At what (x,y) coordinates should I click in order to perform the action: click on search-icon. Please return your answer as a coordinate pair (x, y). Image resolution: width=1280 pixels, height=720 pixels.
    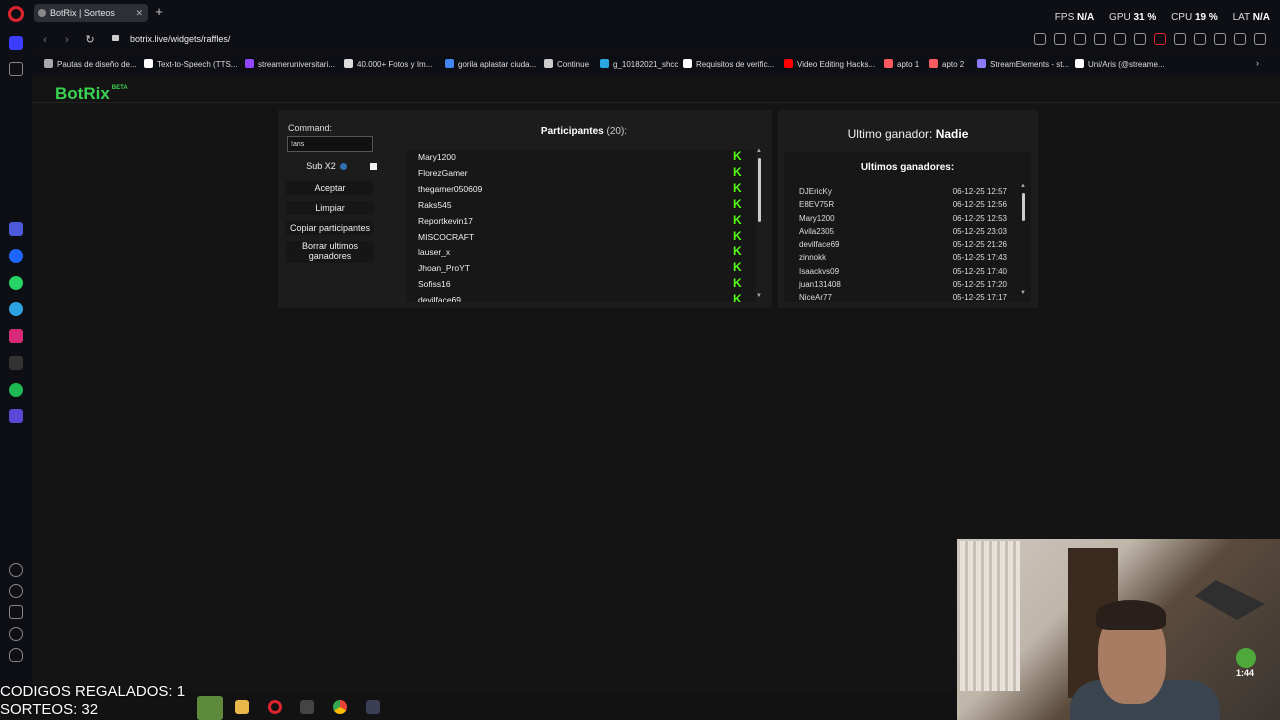
    Looking at the image, I should click on (1040, 39).